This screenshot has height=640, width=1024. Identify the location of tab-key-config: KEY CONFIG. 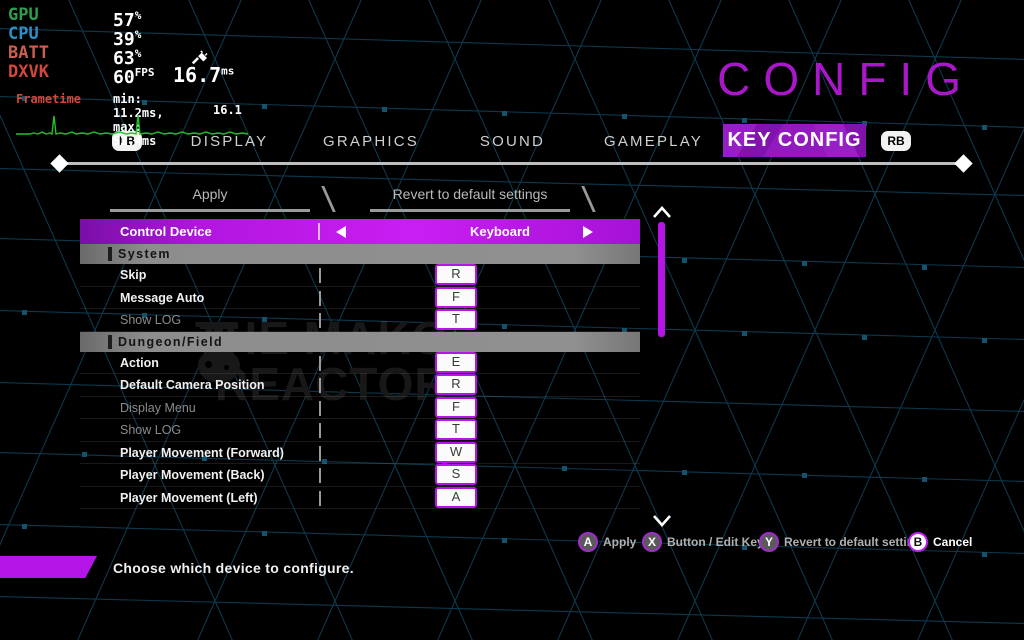
(794, 140).